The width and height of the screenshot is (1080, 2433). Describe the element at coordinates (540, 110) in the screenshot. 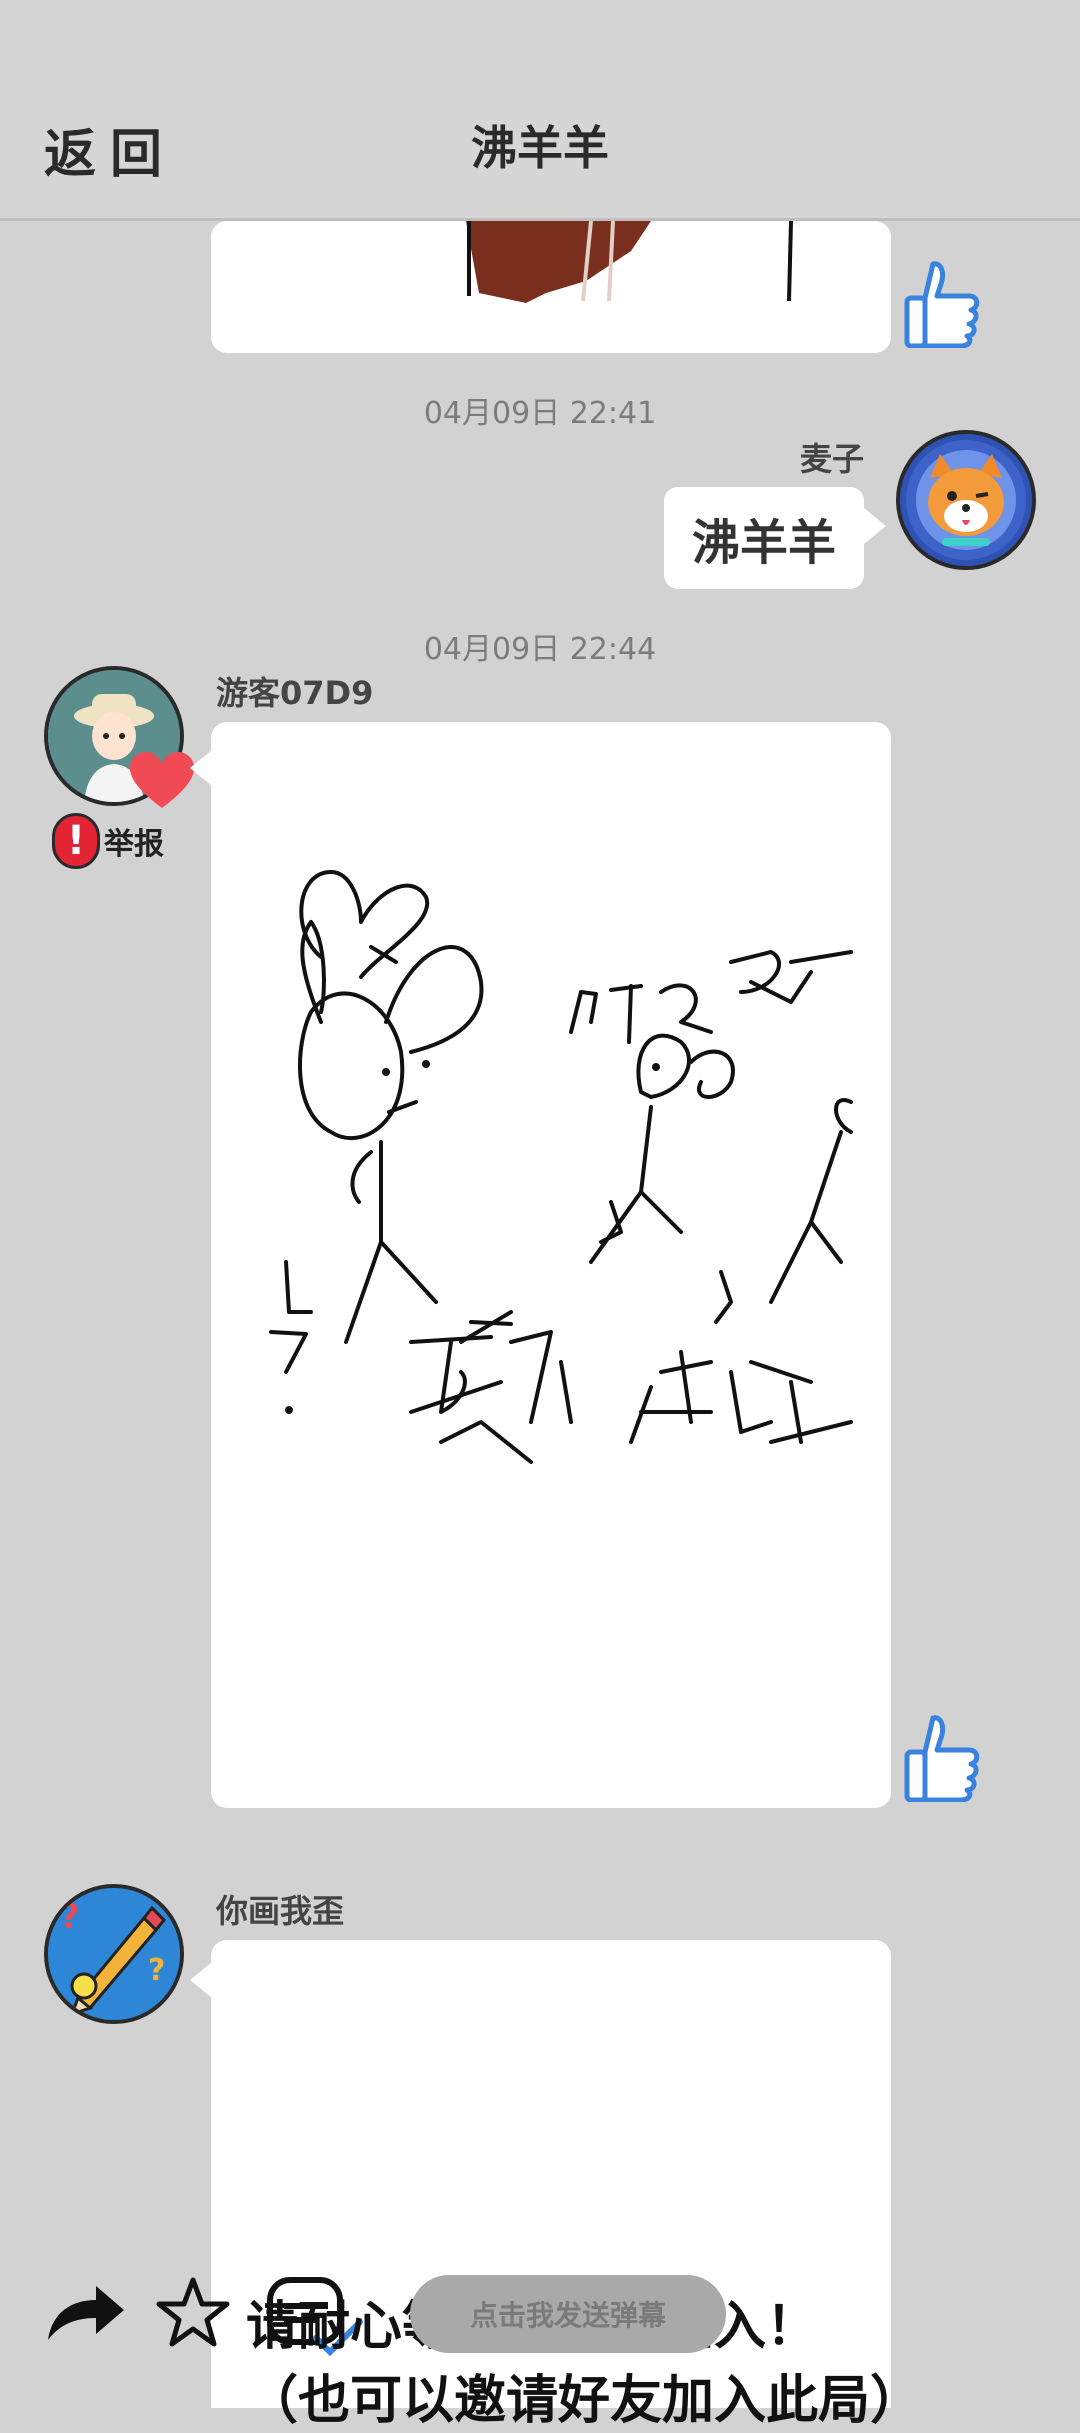

I see `top-bar` at that location.